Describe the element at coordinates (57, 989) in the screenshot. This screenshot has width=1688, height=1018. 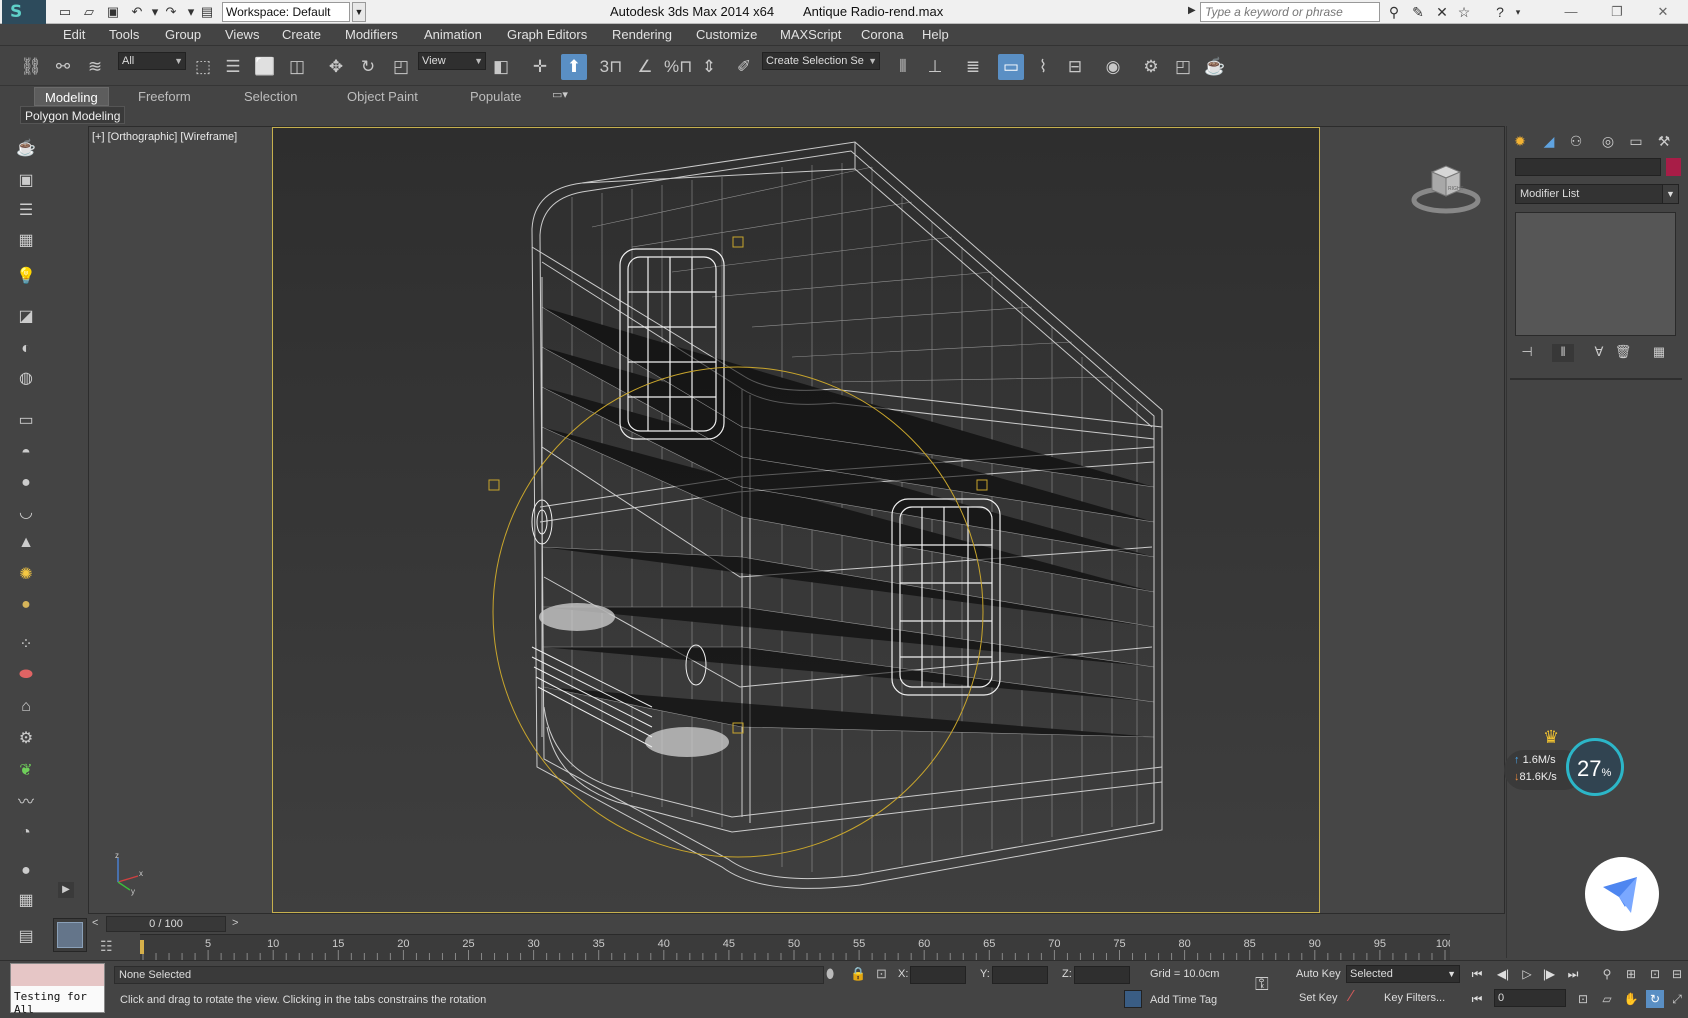
I see `maxscript-listener-mini: Testing for All` at that location.